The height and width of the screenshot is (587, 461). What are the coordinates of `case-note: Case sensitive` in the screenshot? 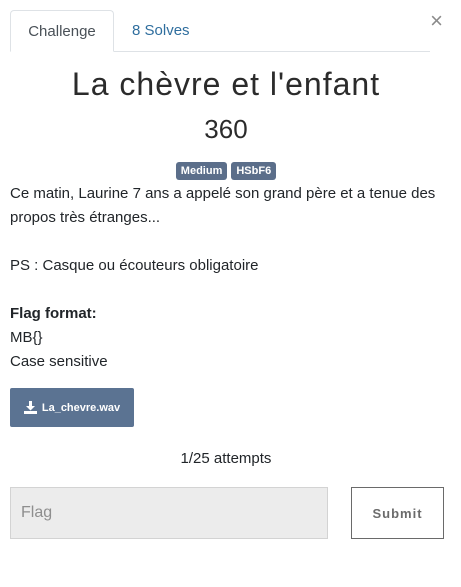 It's located at (59, 361).